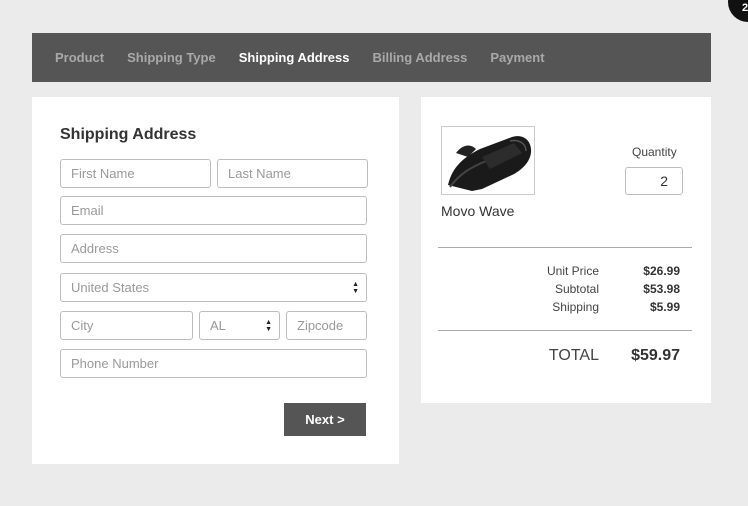  What do you see at coordinates (213, 363) in the screenshot?
I see `phone-number-field` at bounding box center [213, 363].